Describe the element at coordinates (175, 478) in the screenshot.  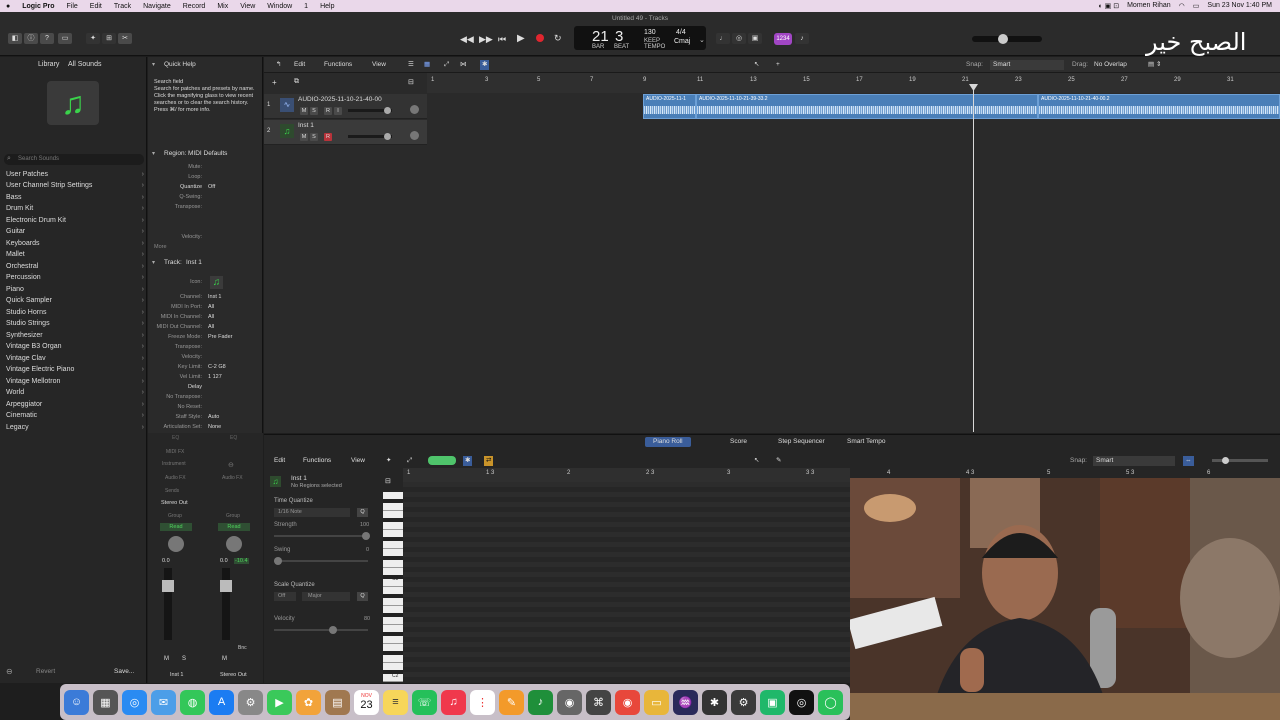
I see `strip-left-audio-fx: Audio FX` at that location.